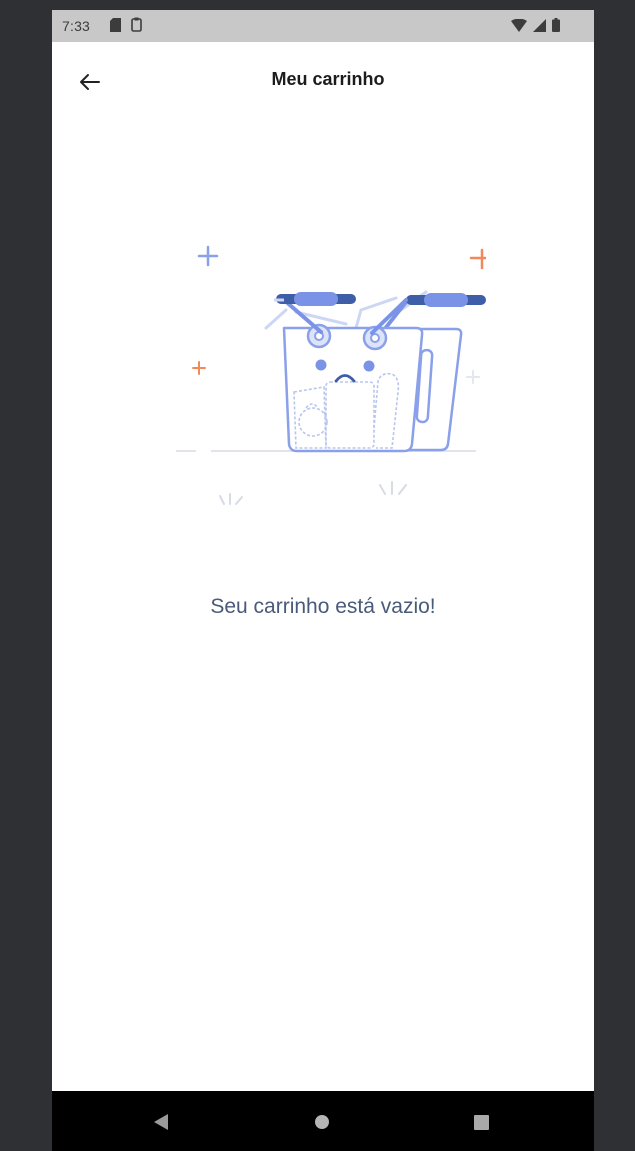 The image size is (635, 1151). I want to click on left-basket, so click(344, 372).